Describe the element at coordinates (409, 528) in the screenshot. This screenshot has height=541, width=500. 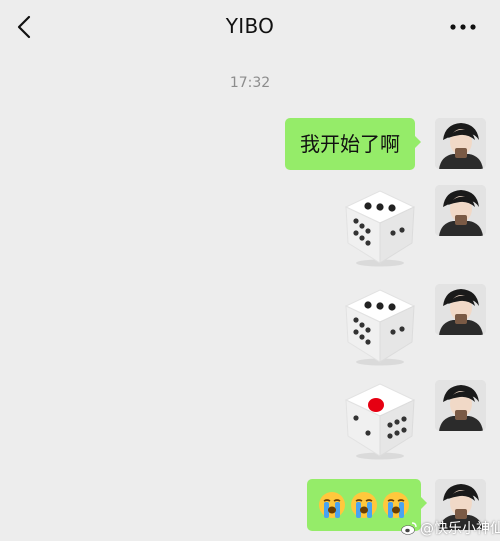
I see `weibo-logo-icon` at that location.